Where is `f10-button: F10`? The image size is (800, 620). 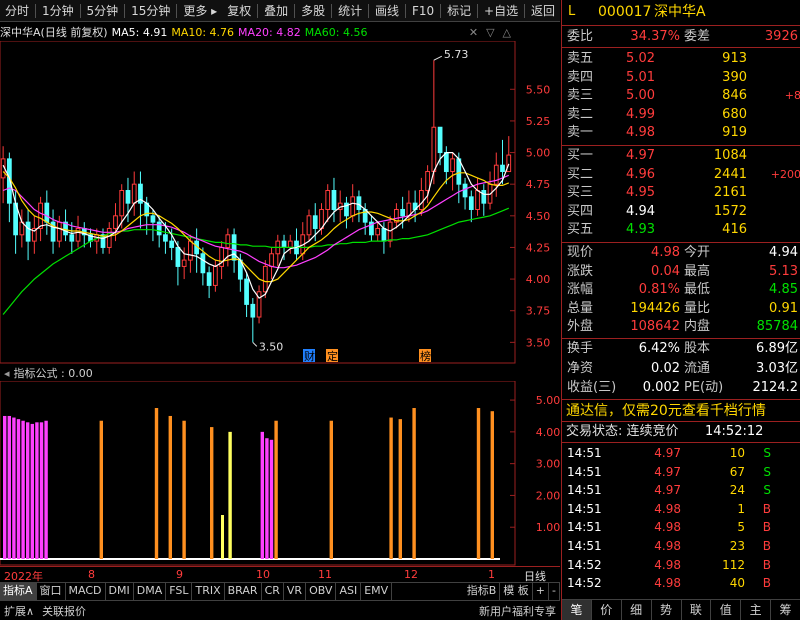
f10-button: F10 is located at coordinates (423, 11).